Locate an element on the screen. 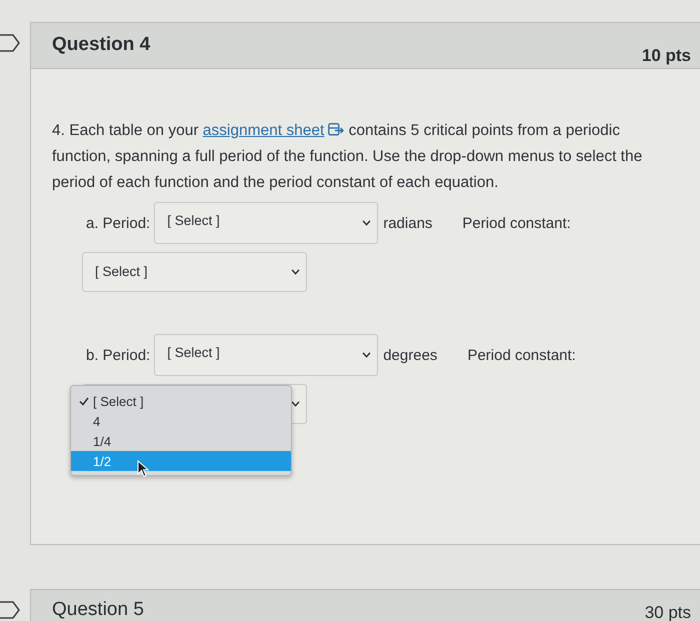 This screenshot has width=700, height=621. external-link-icon is located at coordinates (336, 129).